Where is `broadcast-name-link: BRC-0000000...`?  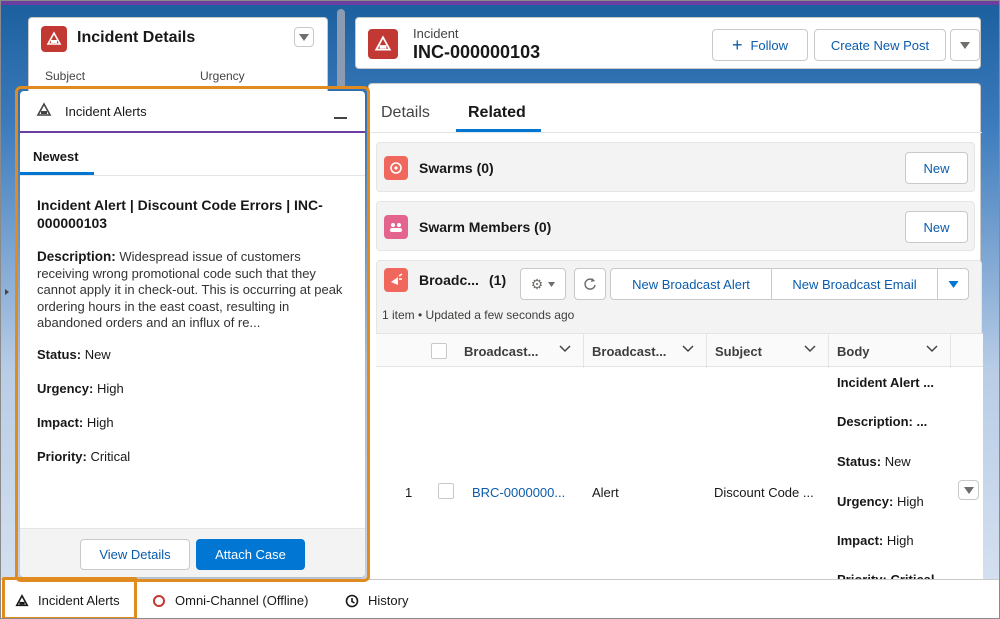
broadcast-name-link: BRC-0000000... is located at coordinates (518, 492).